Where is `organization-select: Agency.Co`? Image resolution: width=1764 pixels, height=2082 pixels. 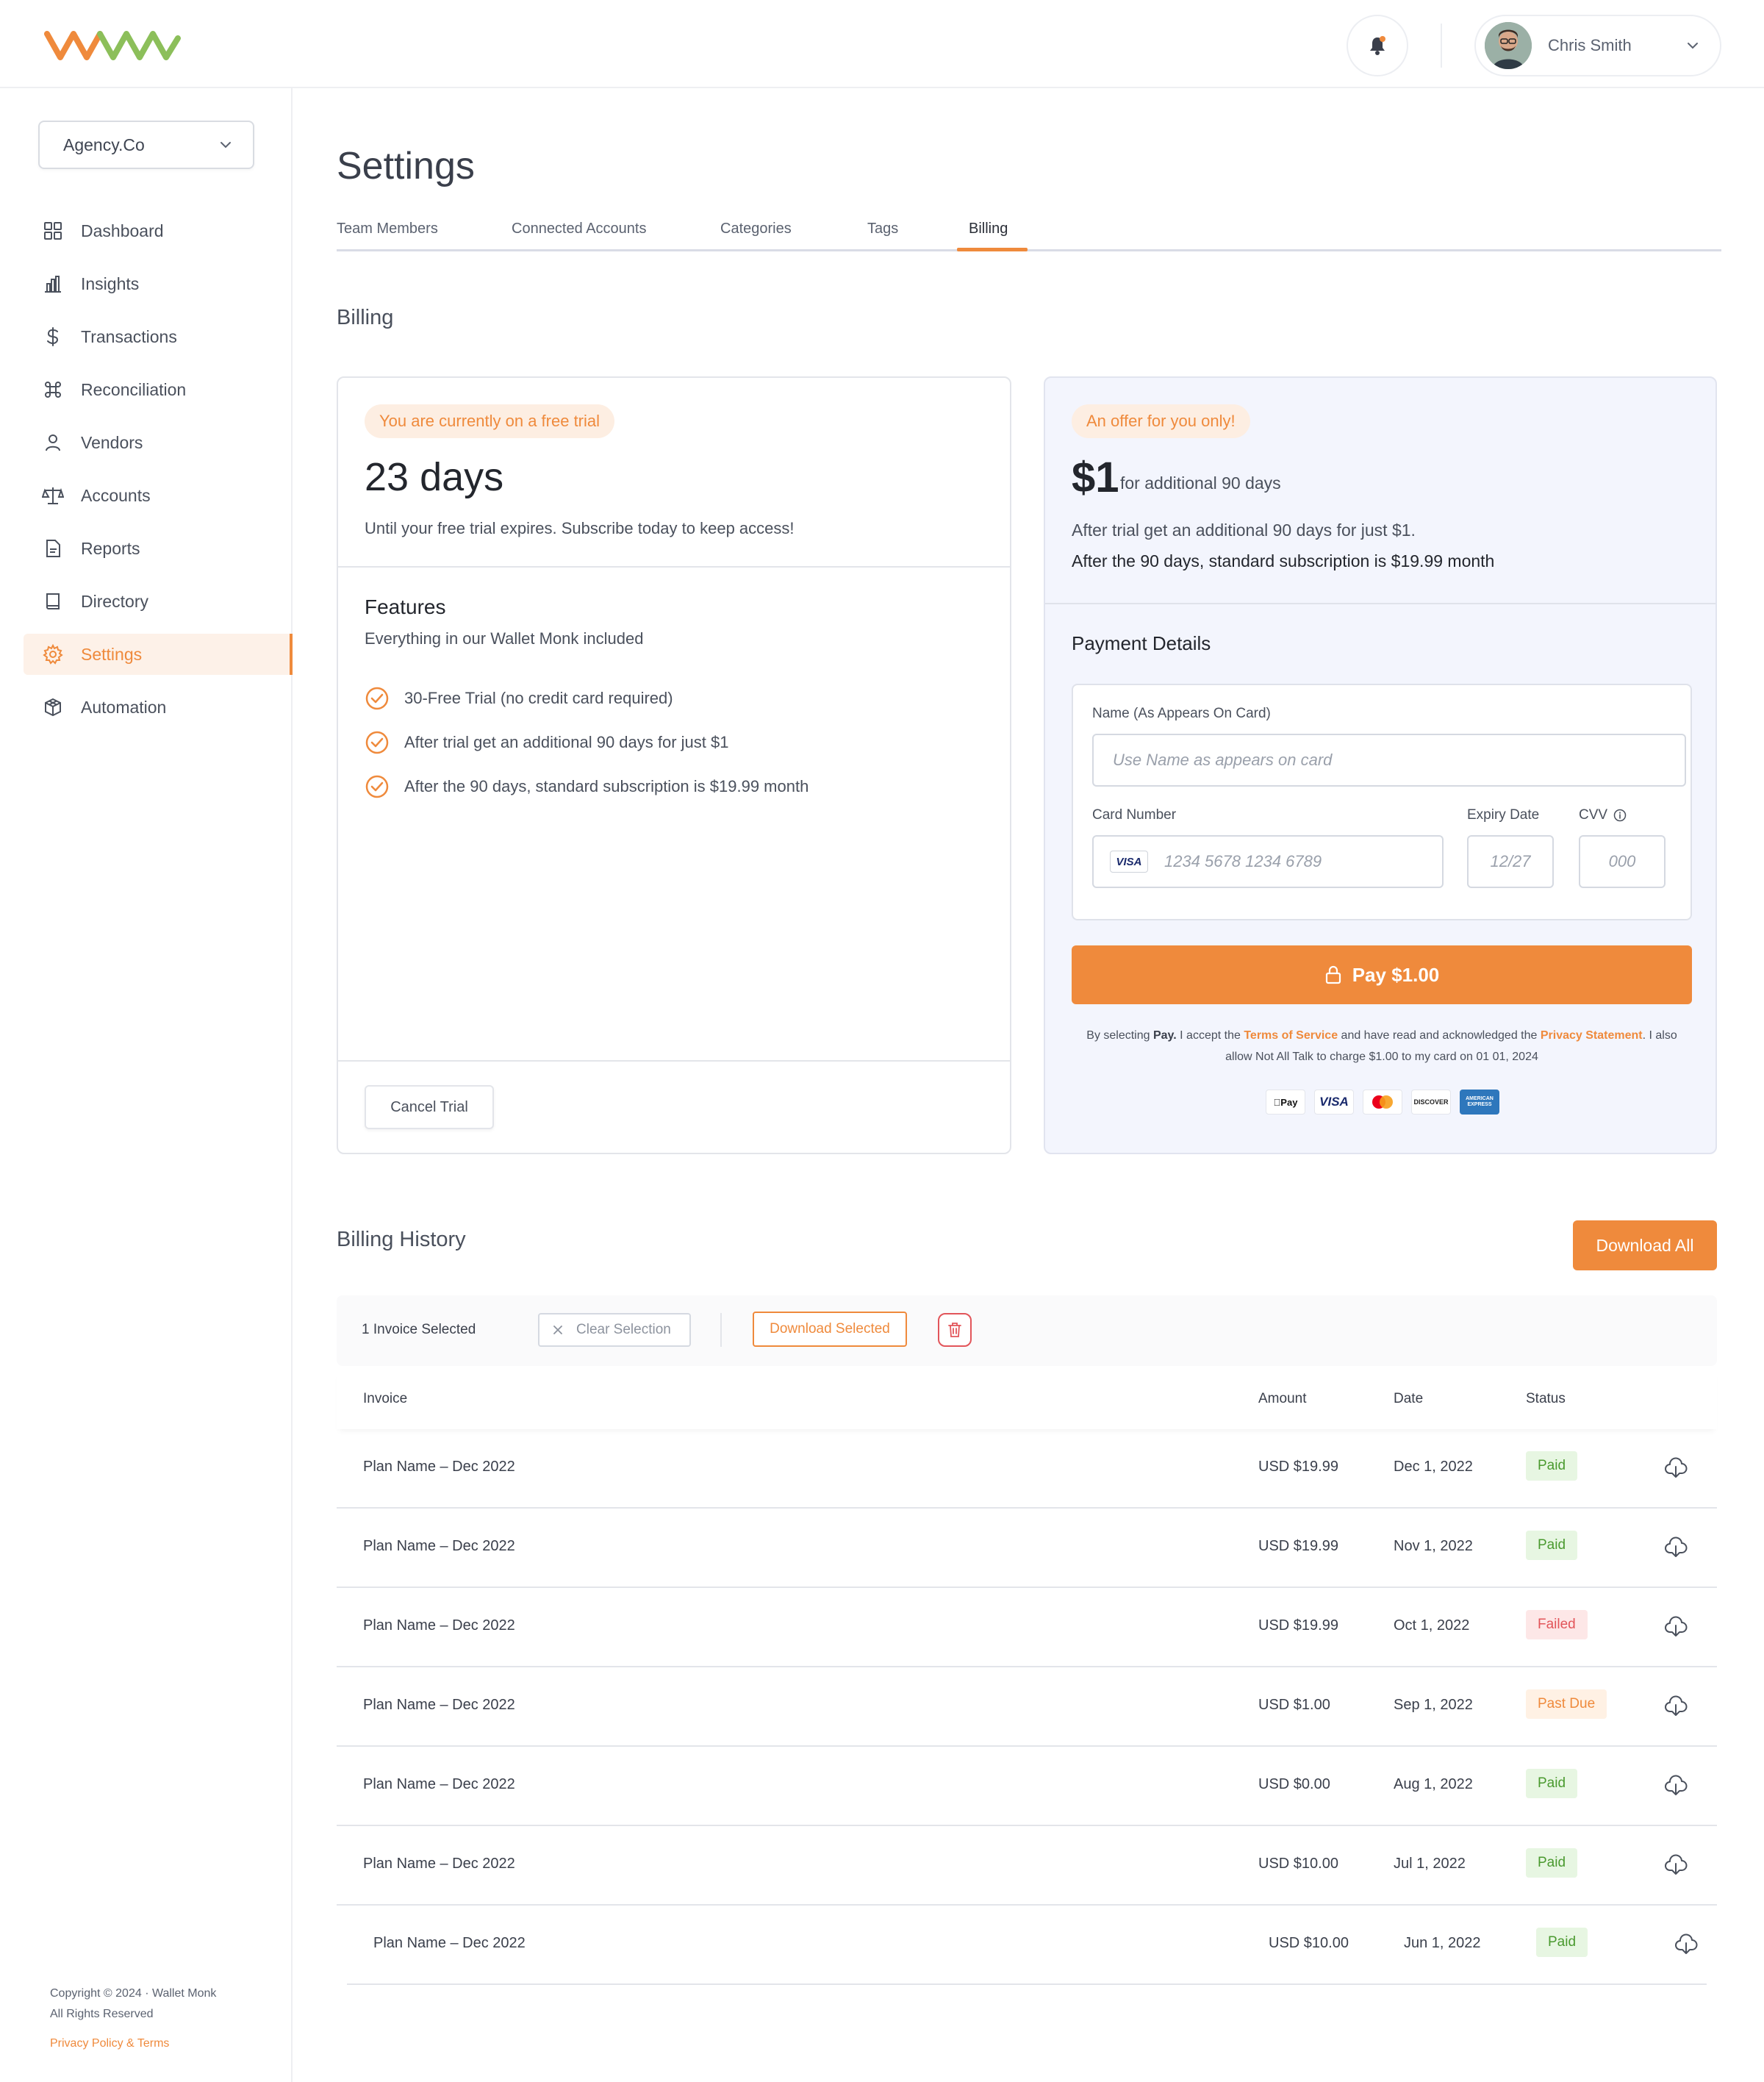 organization-select: Agency.Co is located at coordinates (146, 145).